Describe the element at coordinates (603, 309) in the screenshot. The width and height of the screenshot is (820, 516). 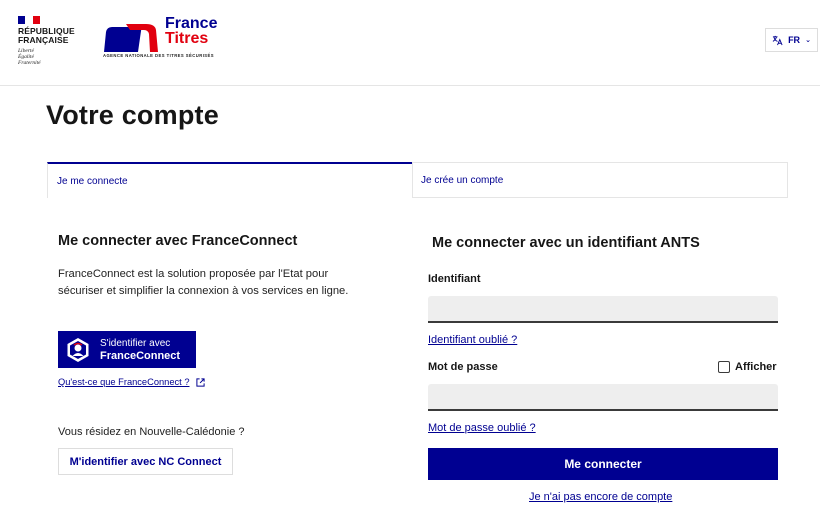
I see `identifier-input` at that location.